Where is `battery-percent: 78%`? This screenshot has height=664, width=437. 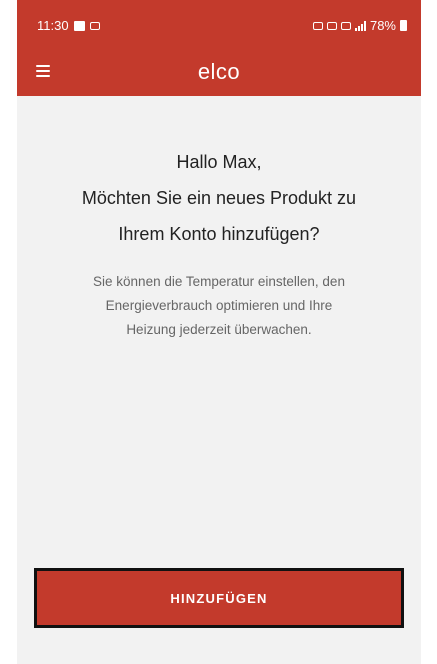 battery-percent: 78% is located at coordinates (382, 25).